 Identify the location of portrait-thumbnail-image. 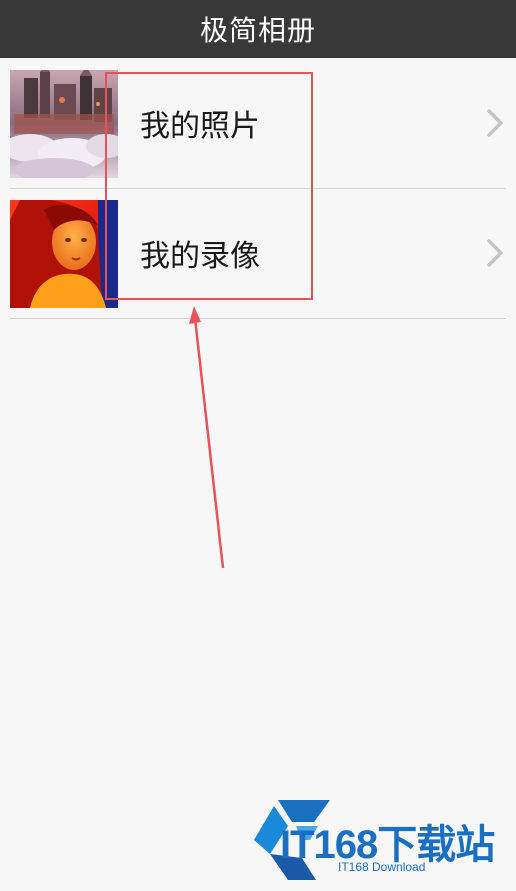
(64, 254).